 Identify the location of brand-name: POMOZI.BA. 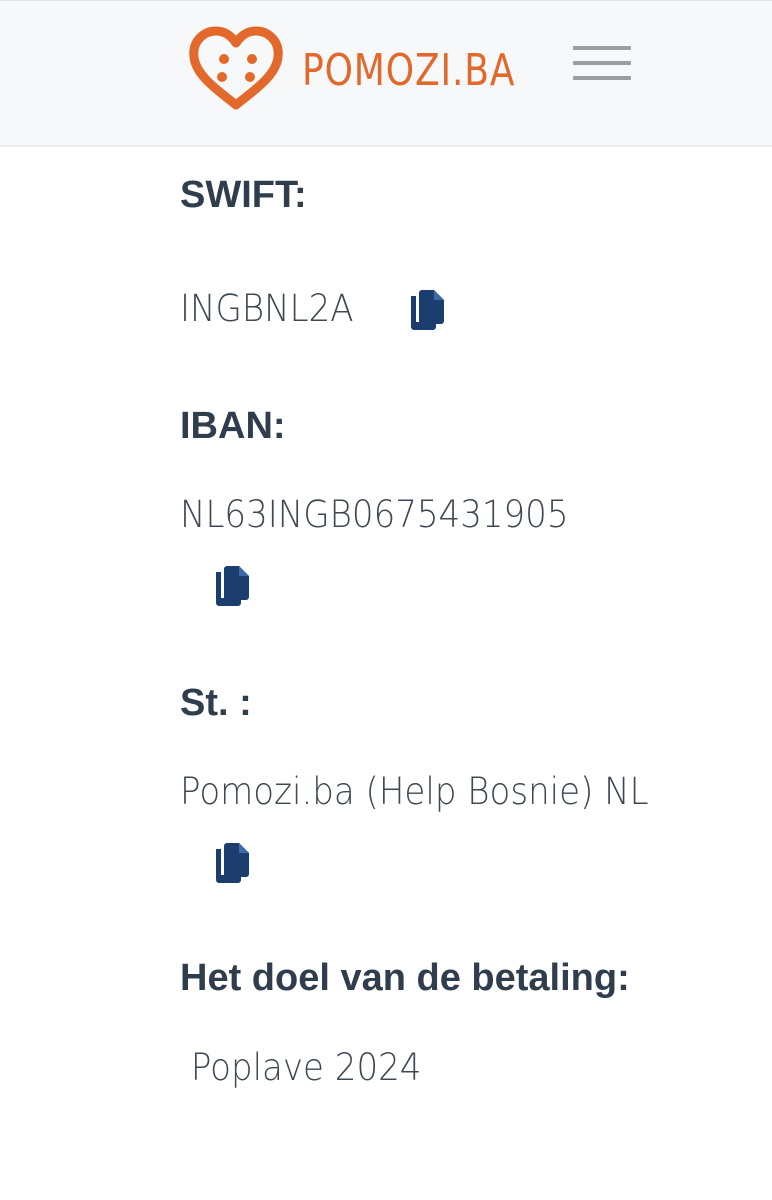
(409, 70).